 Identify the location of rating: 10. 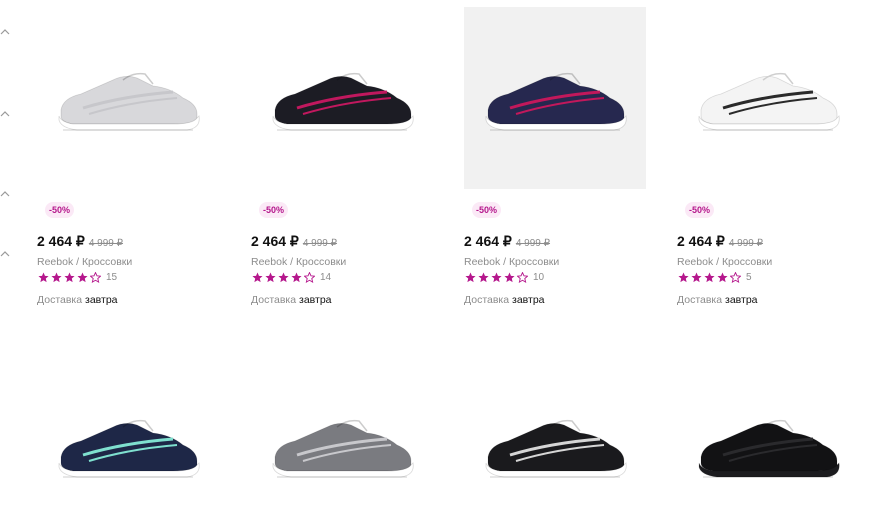
(504, 277).